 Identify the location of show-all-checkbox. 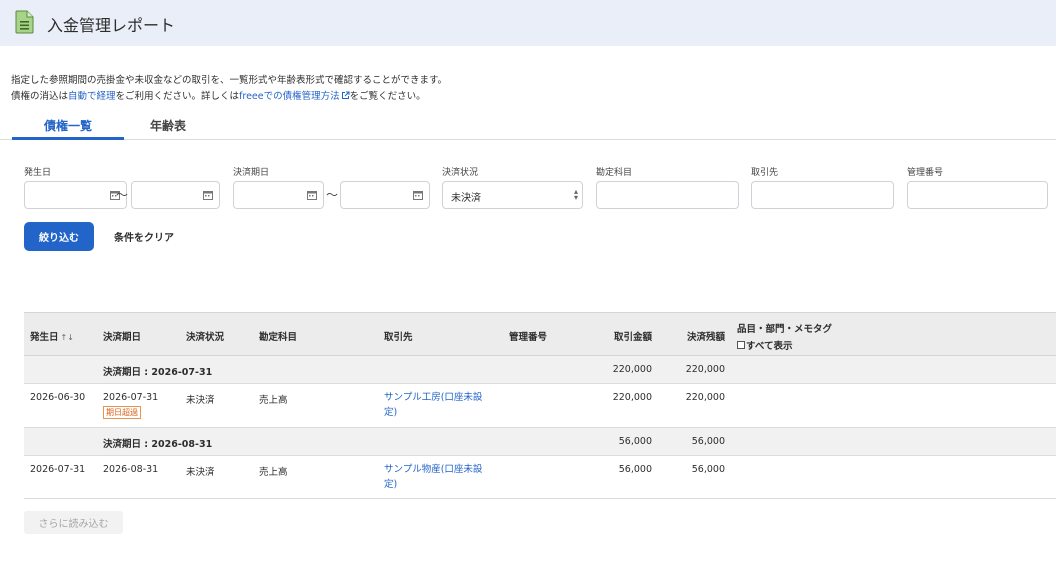
(741, 345).